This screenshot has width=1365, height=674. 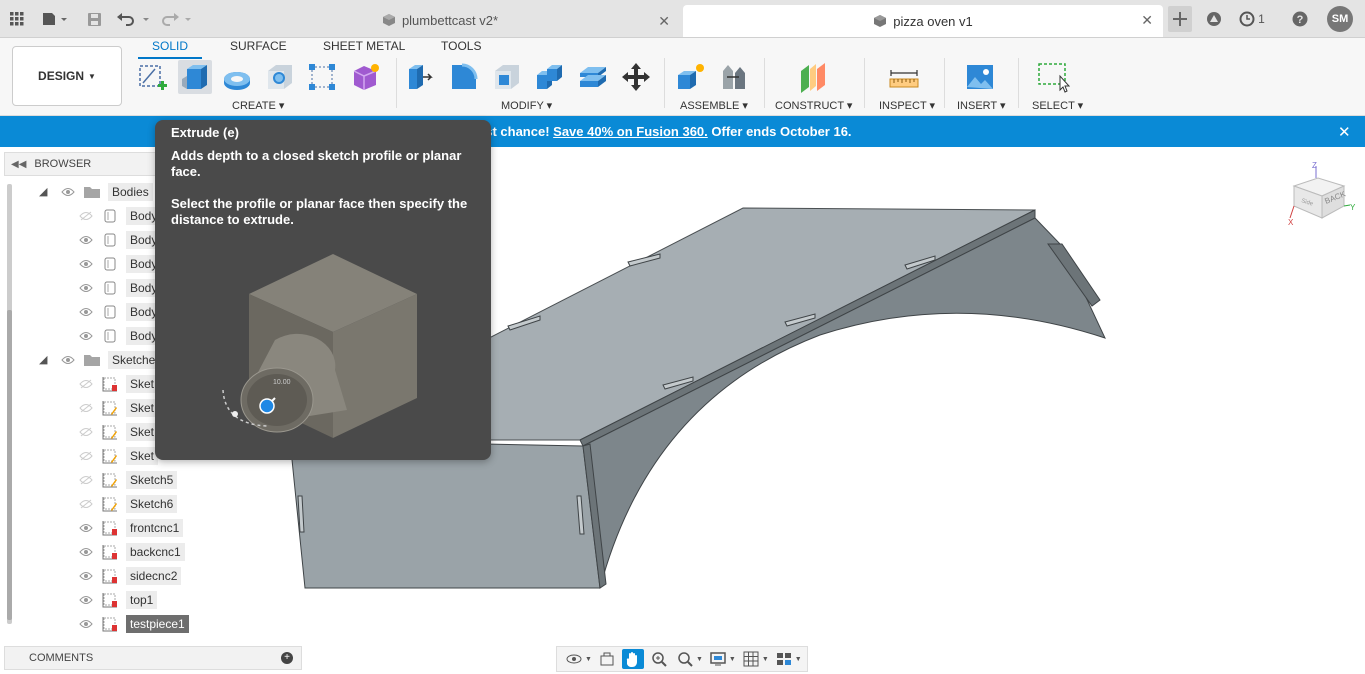 I want to click on revolve-icon, so click(x=237, y=77).